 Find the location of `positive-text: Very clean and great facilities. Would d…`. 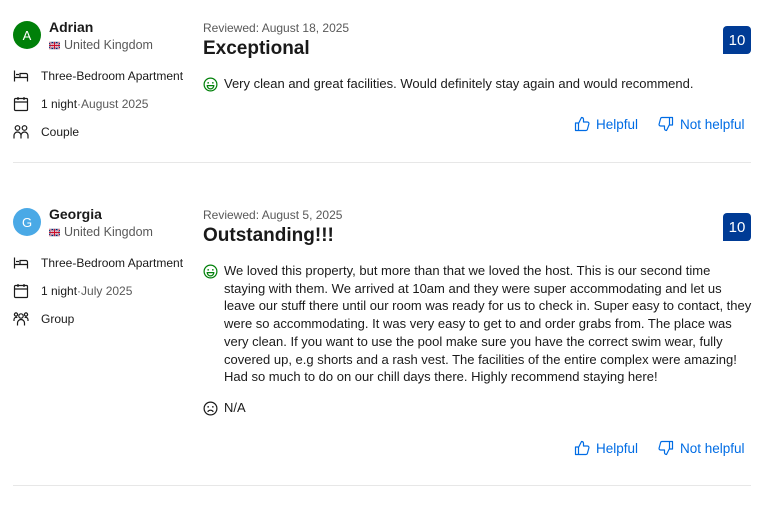

positive-text: Very clean and great facilities. Would d… is located at coordinates (459, 83).